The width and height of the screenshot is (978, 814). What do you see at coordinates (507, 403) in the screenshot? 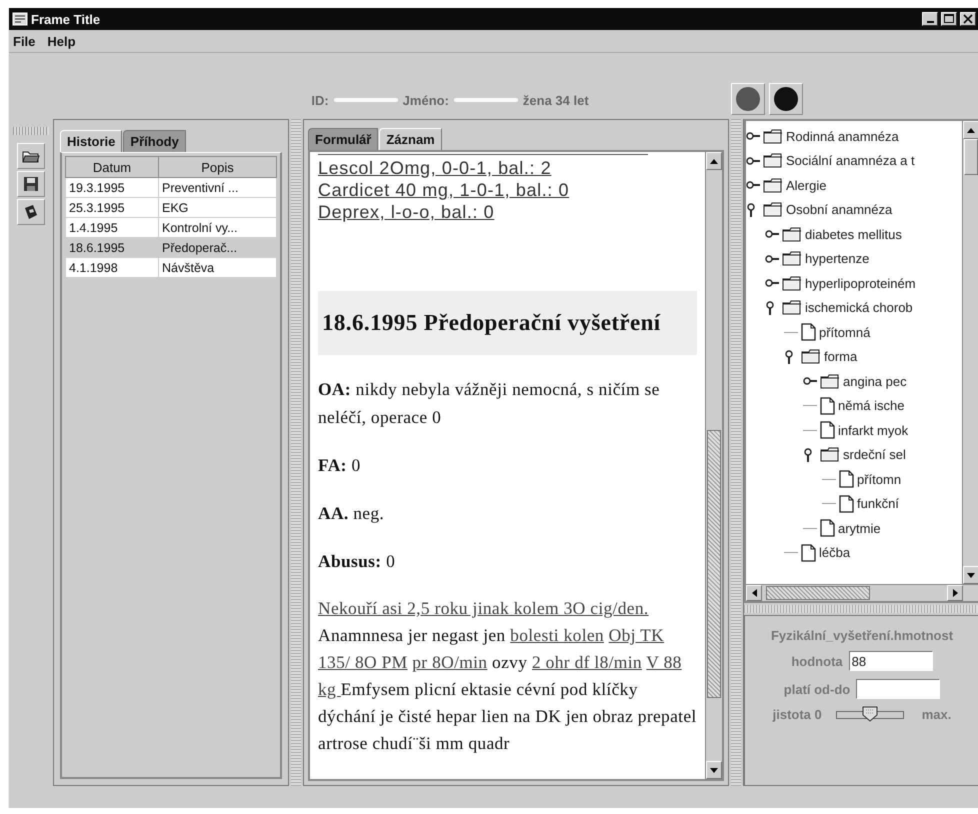
I see `record-field: OA: nikdy nebyla vážněji nemocná, s ničím se neléčí, operace 0` at bounding box center [507, 403].